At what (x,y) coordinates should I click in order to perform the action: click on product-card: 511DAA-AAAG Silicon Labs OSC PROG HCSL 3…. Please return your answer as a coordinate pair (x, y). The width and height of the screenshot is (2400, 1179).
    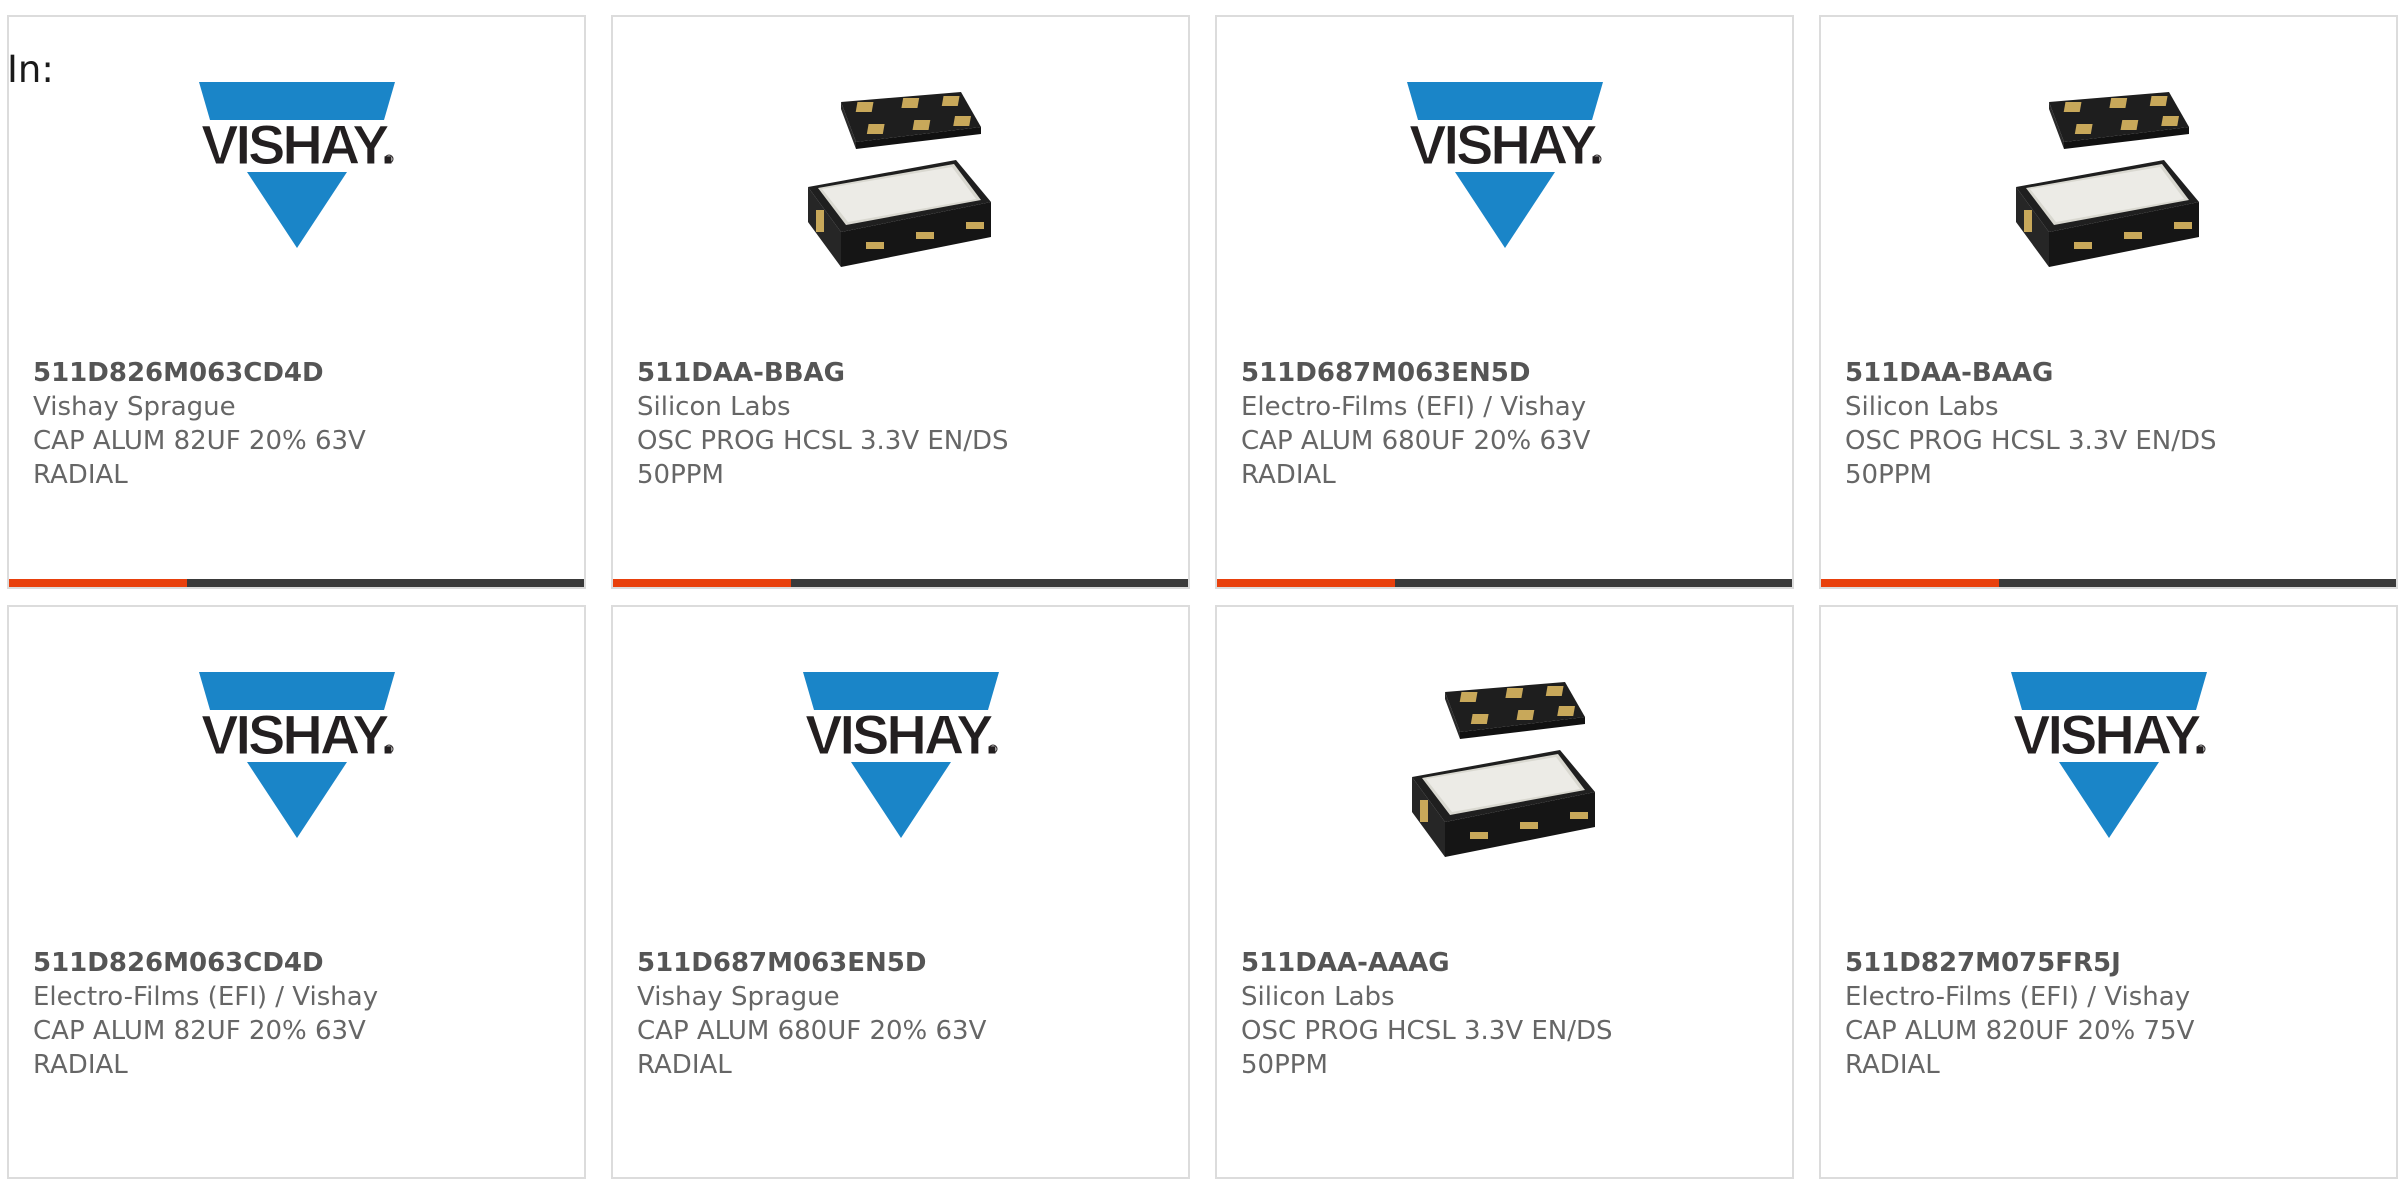
    Looking at the image, I should click on (1504, 892).